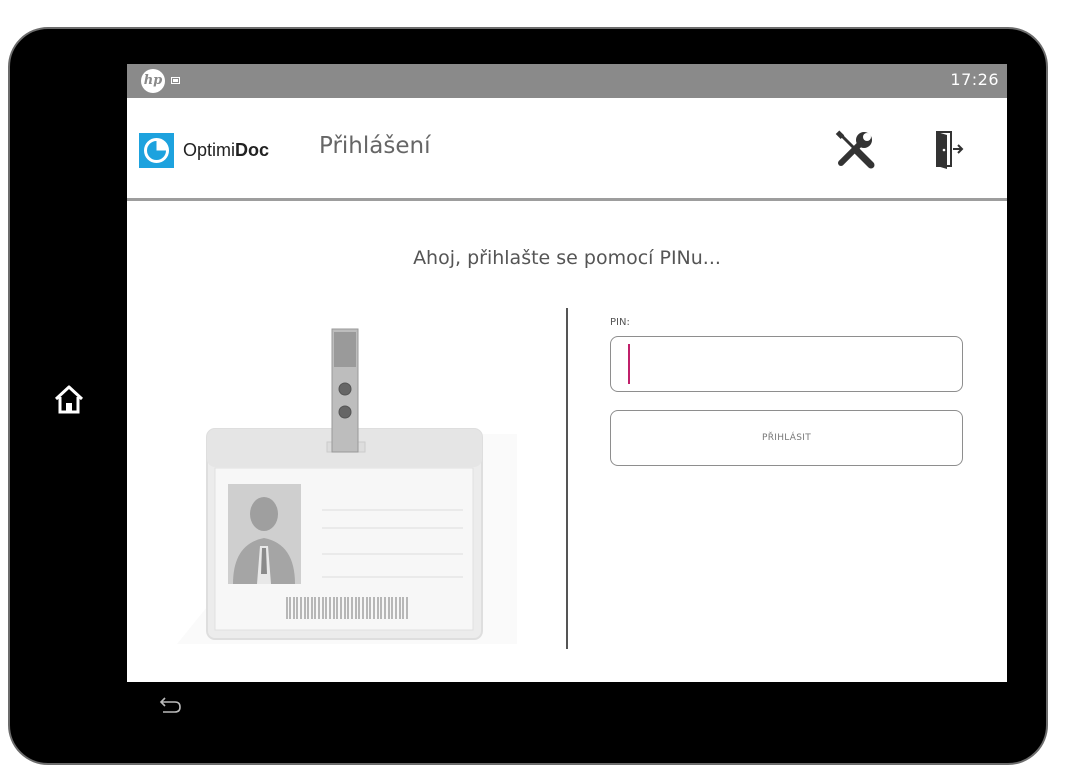 The image size is (1078, 771). Describe the element at coordinates (209, 150) in the screenshot. I see `brand-prefix: Optimi` at that location.